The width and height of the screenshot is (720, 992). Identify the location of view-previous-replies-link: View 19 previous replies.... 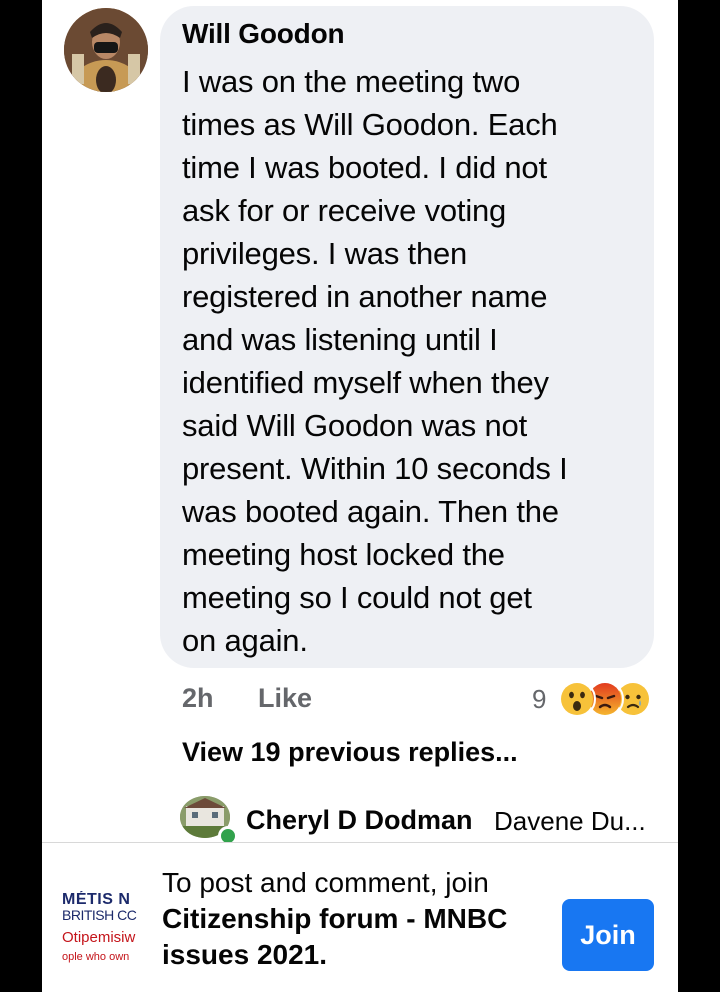
(350, 752).